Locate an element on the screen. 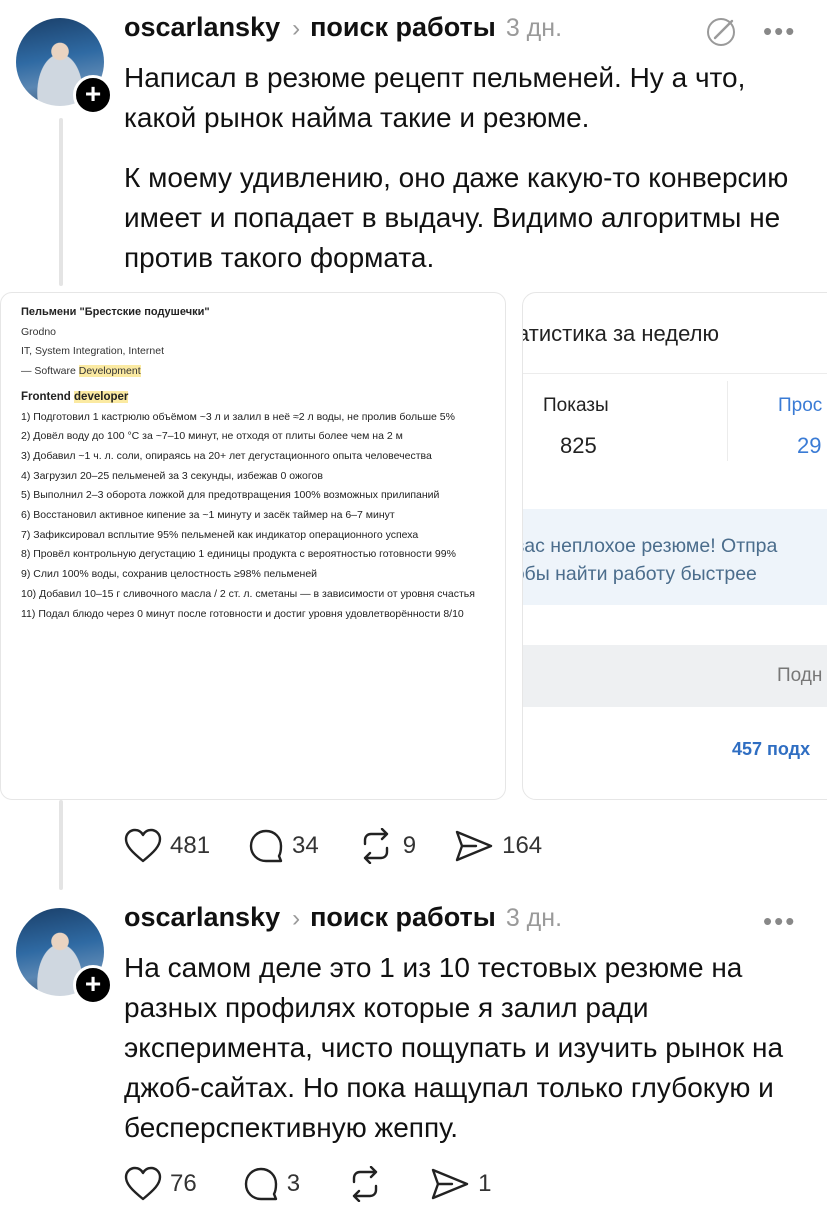 The image size is (827, 1224). matching-vacancies-link: 457 подх is located at coordinates (771, 749).